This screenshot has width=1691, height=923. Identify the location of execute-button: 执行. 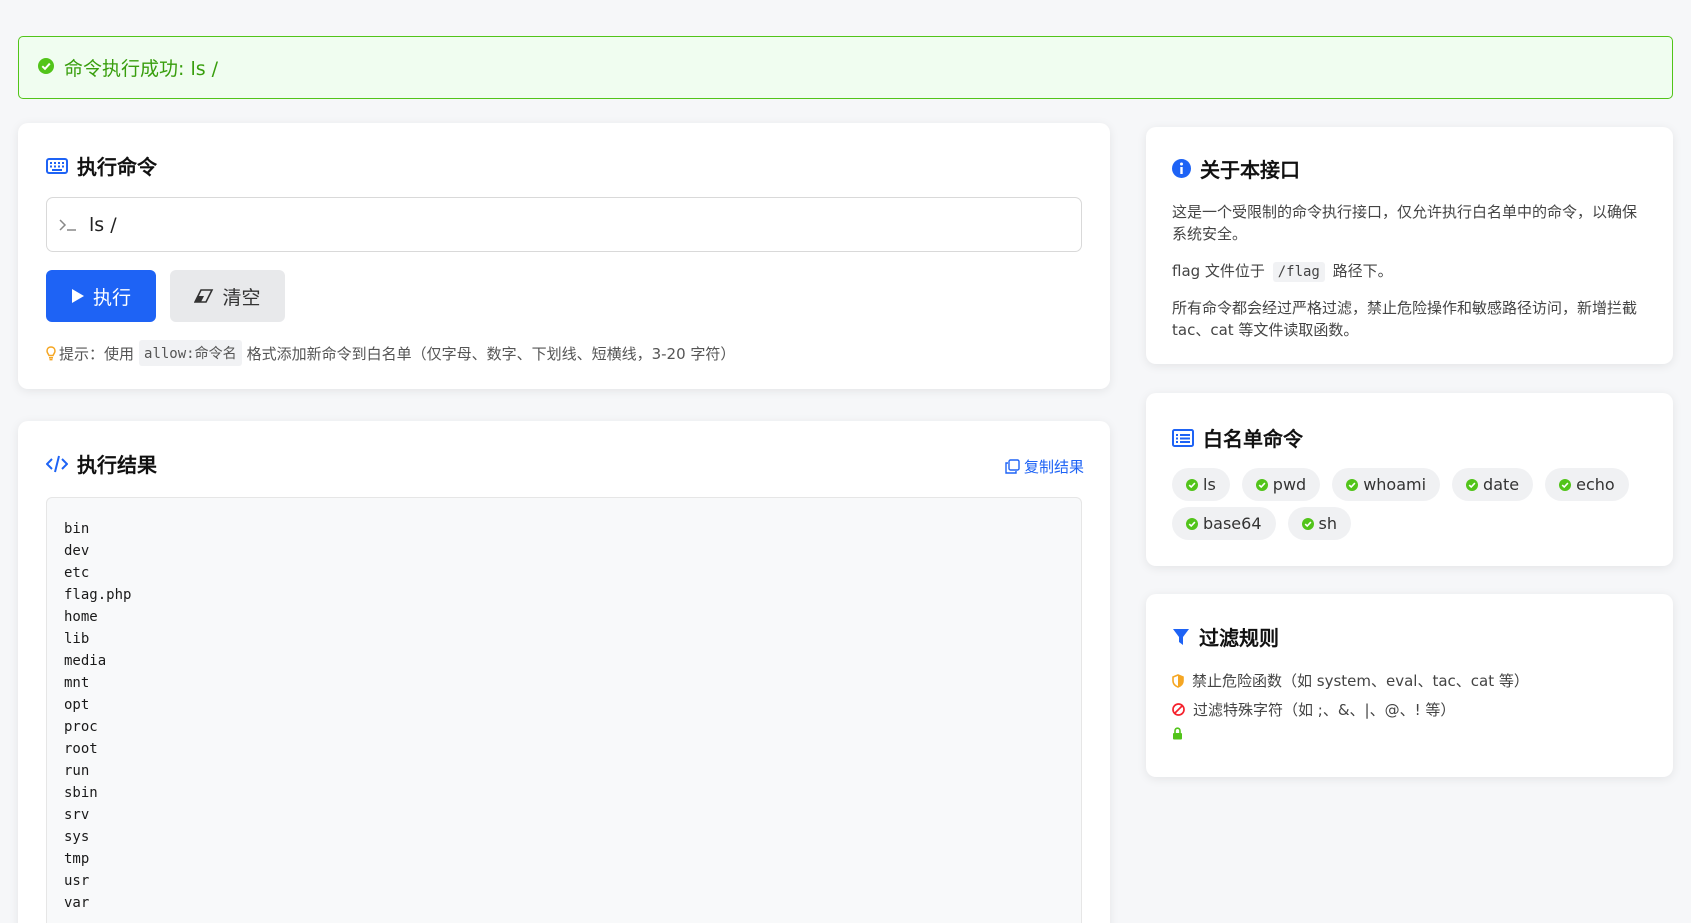
(101, 296).